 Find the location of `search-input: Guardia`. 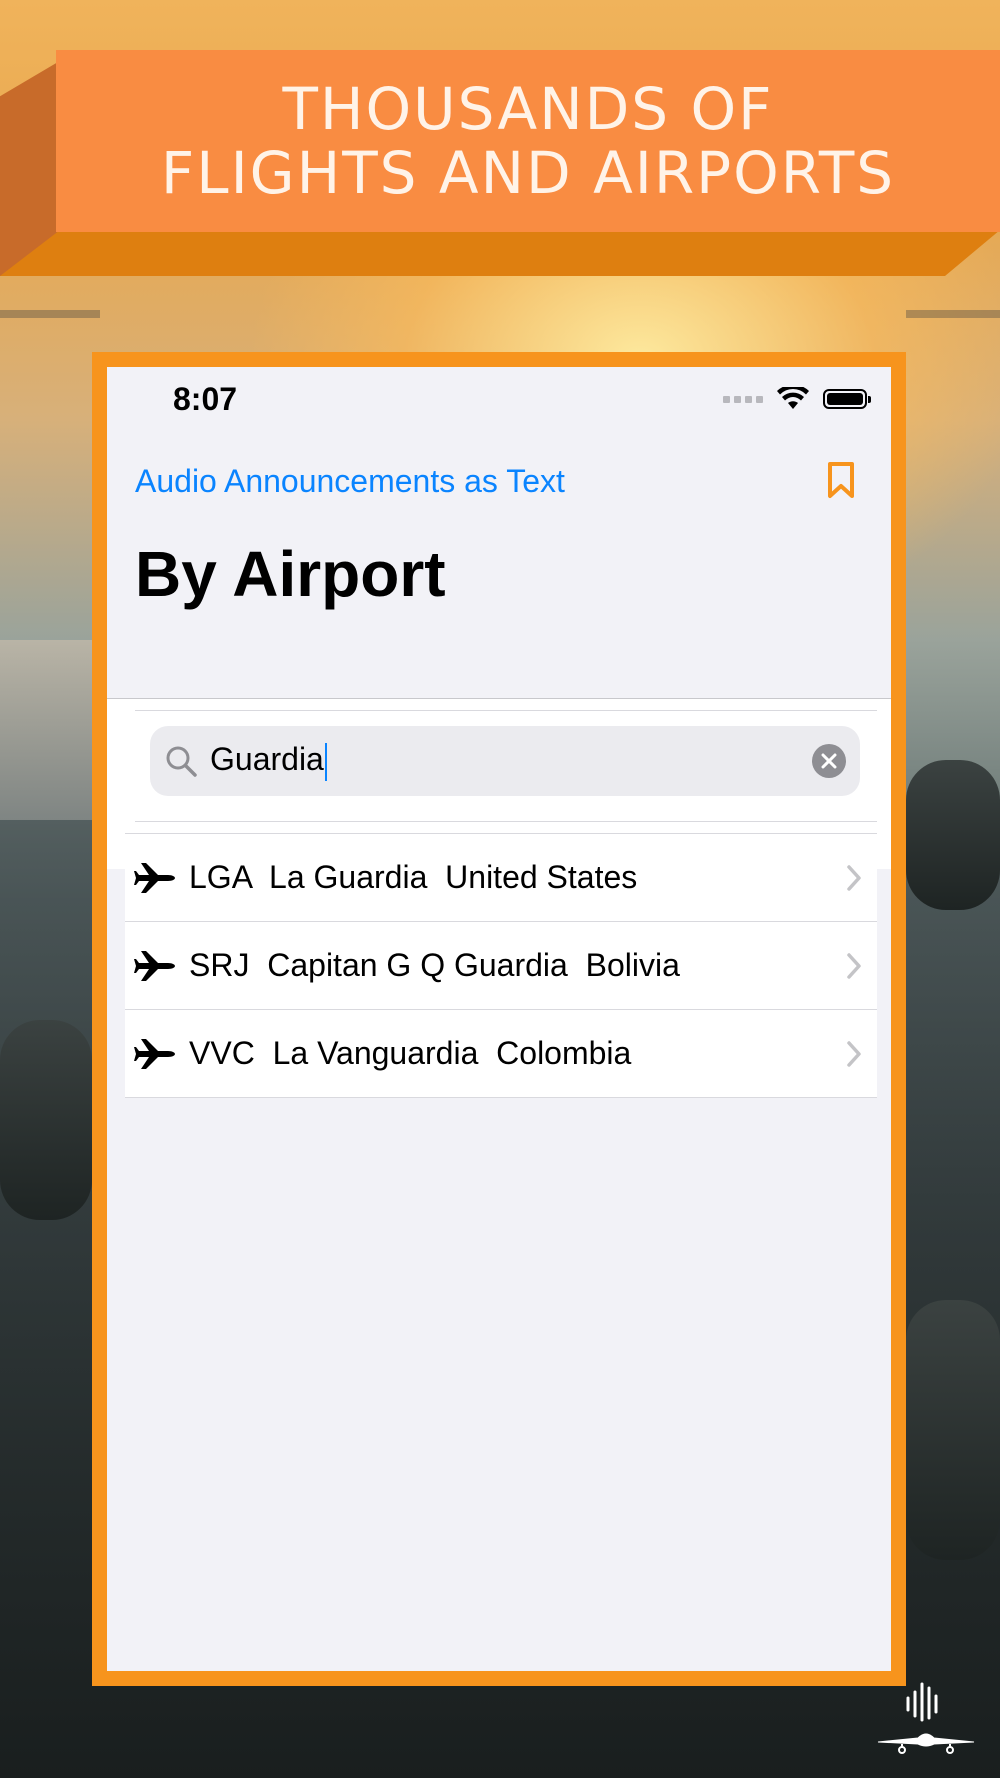

search-input: Guardia is located at coordinates (505, 761).